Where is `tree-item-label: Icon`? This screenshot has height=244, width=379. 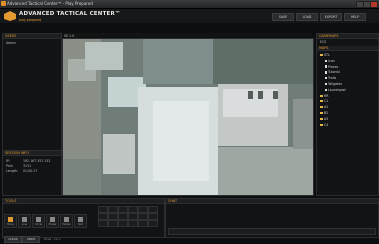 tree-item-label: Icon is located at coordinates (331, 60).